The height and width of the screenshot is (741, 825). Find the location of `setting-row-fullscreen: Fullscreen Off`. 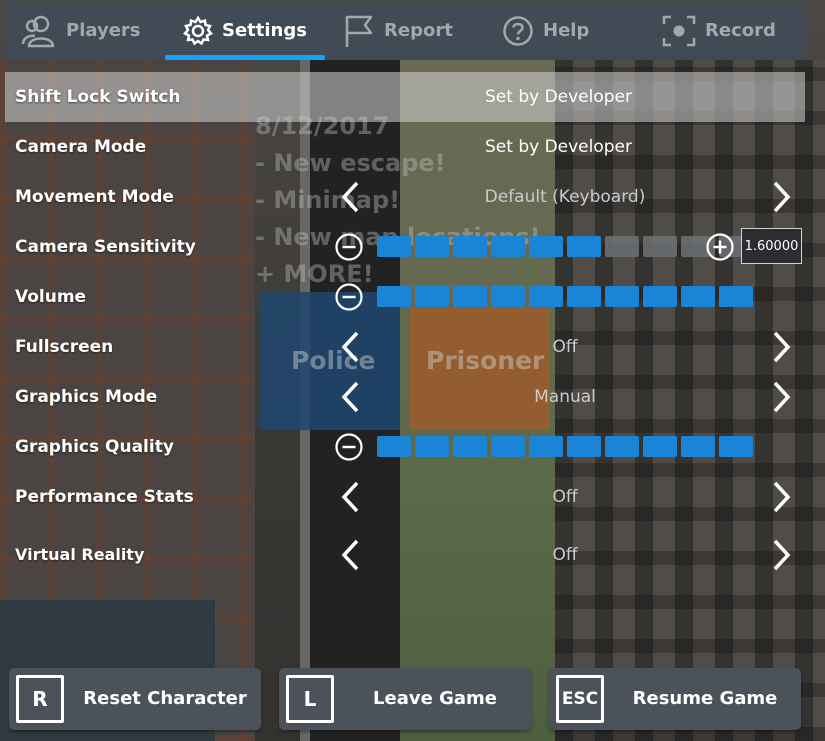

setting-row-fullscreen: Fullscreen Off is located at coordinates (405, 347).